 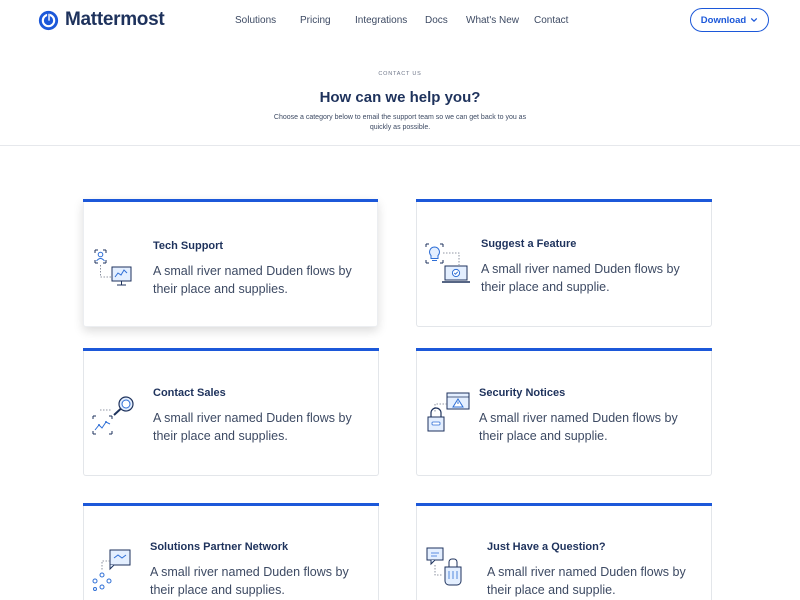 What do you see at coordinates (400, 97) in the screenshot?
I see `page-title: How can we help you?` at bounding box center [400, 97].